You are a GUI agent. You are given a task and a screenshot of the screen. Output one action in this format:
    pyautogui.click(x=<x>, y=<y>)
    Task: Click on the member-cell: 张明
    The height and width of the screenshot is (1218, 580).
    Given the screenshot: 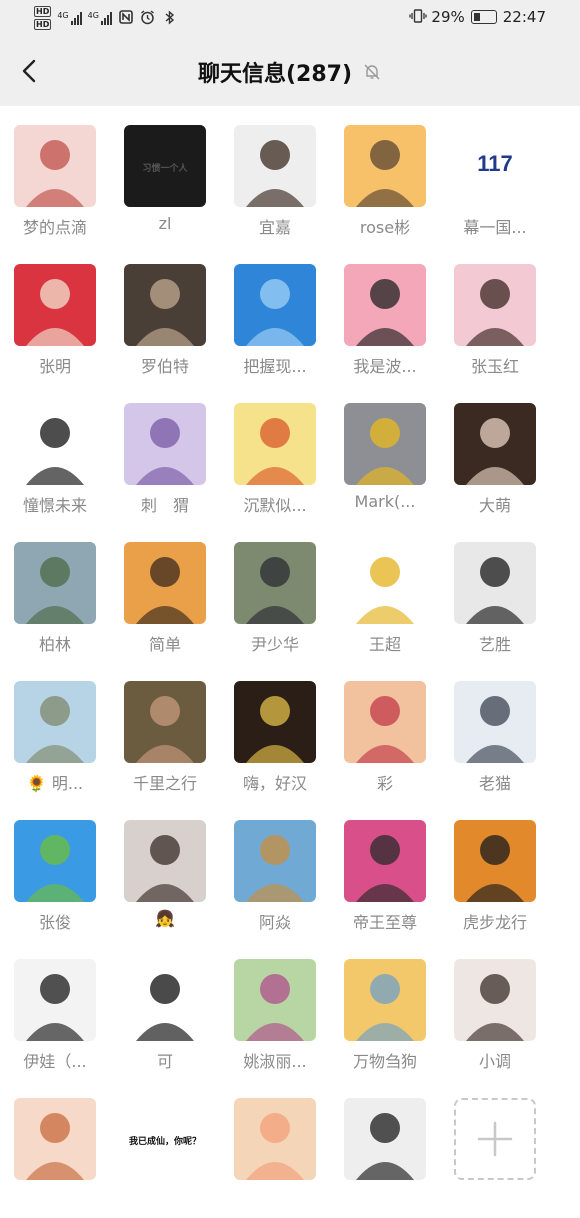 What is the action you would take?
    pyautogui.click(x=55, y=314)
    